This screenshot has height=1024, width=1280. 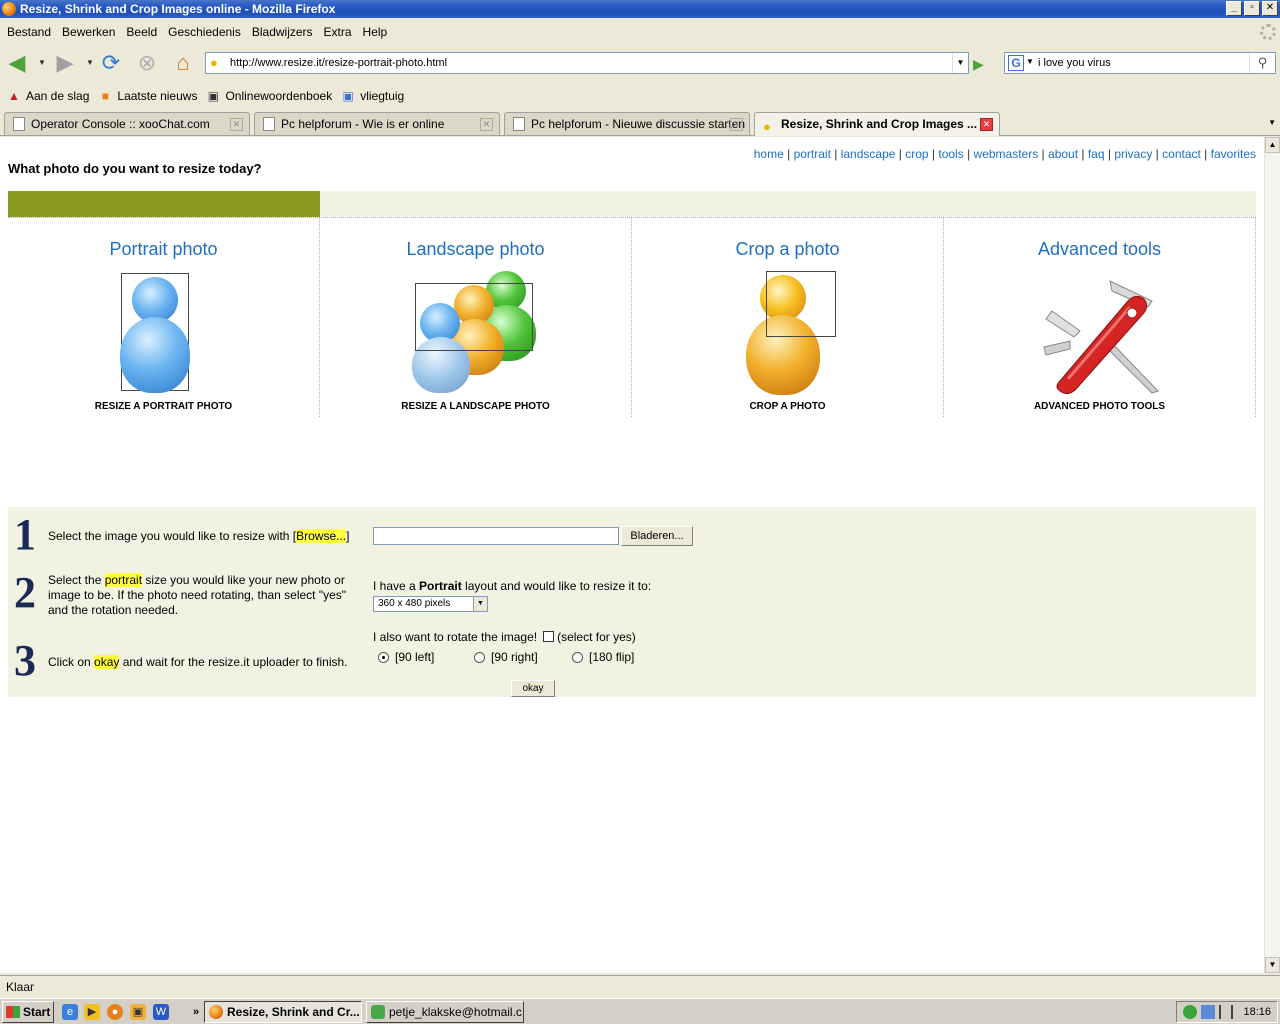 I want to click on menu-beeld: Beeld, so click(x=144, y=32).